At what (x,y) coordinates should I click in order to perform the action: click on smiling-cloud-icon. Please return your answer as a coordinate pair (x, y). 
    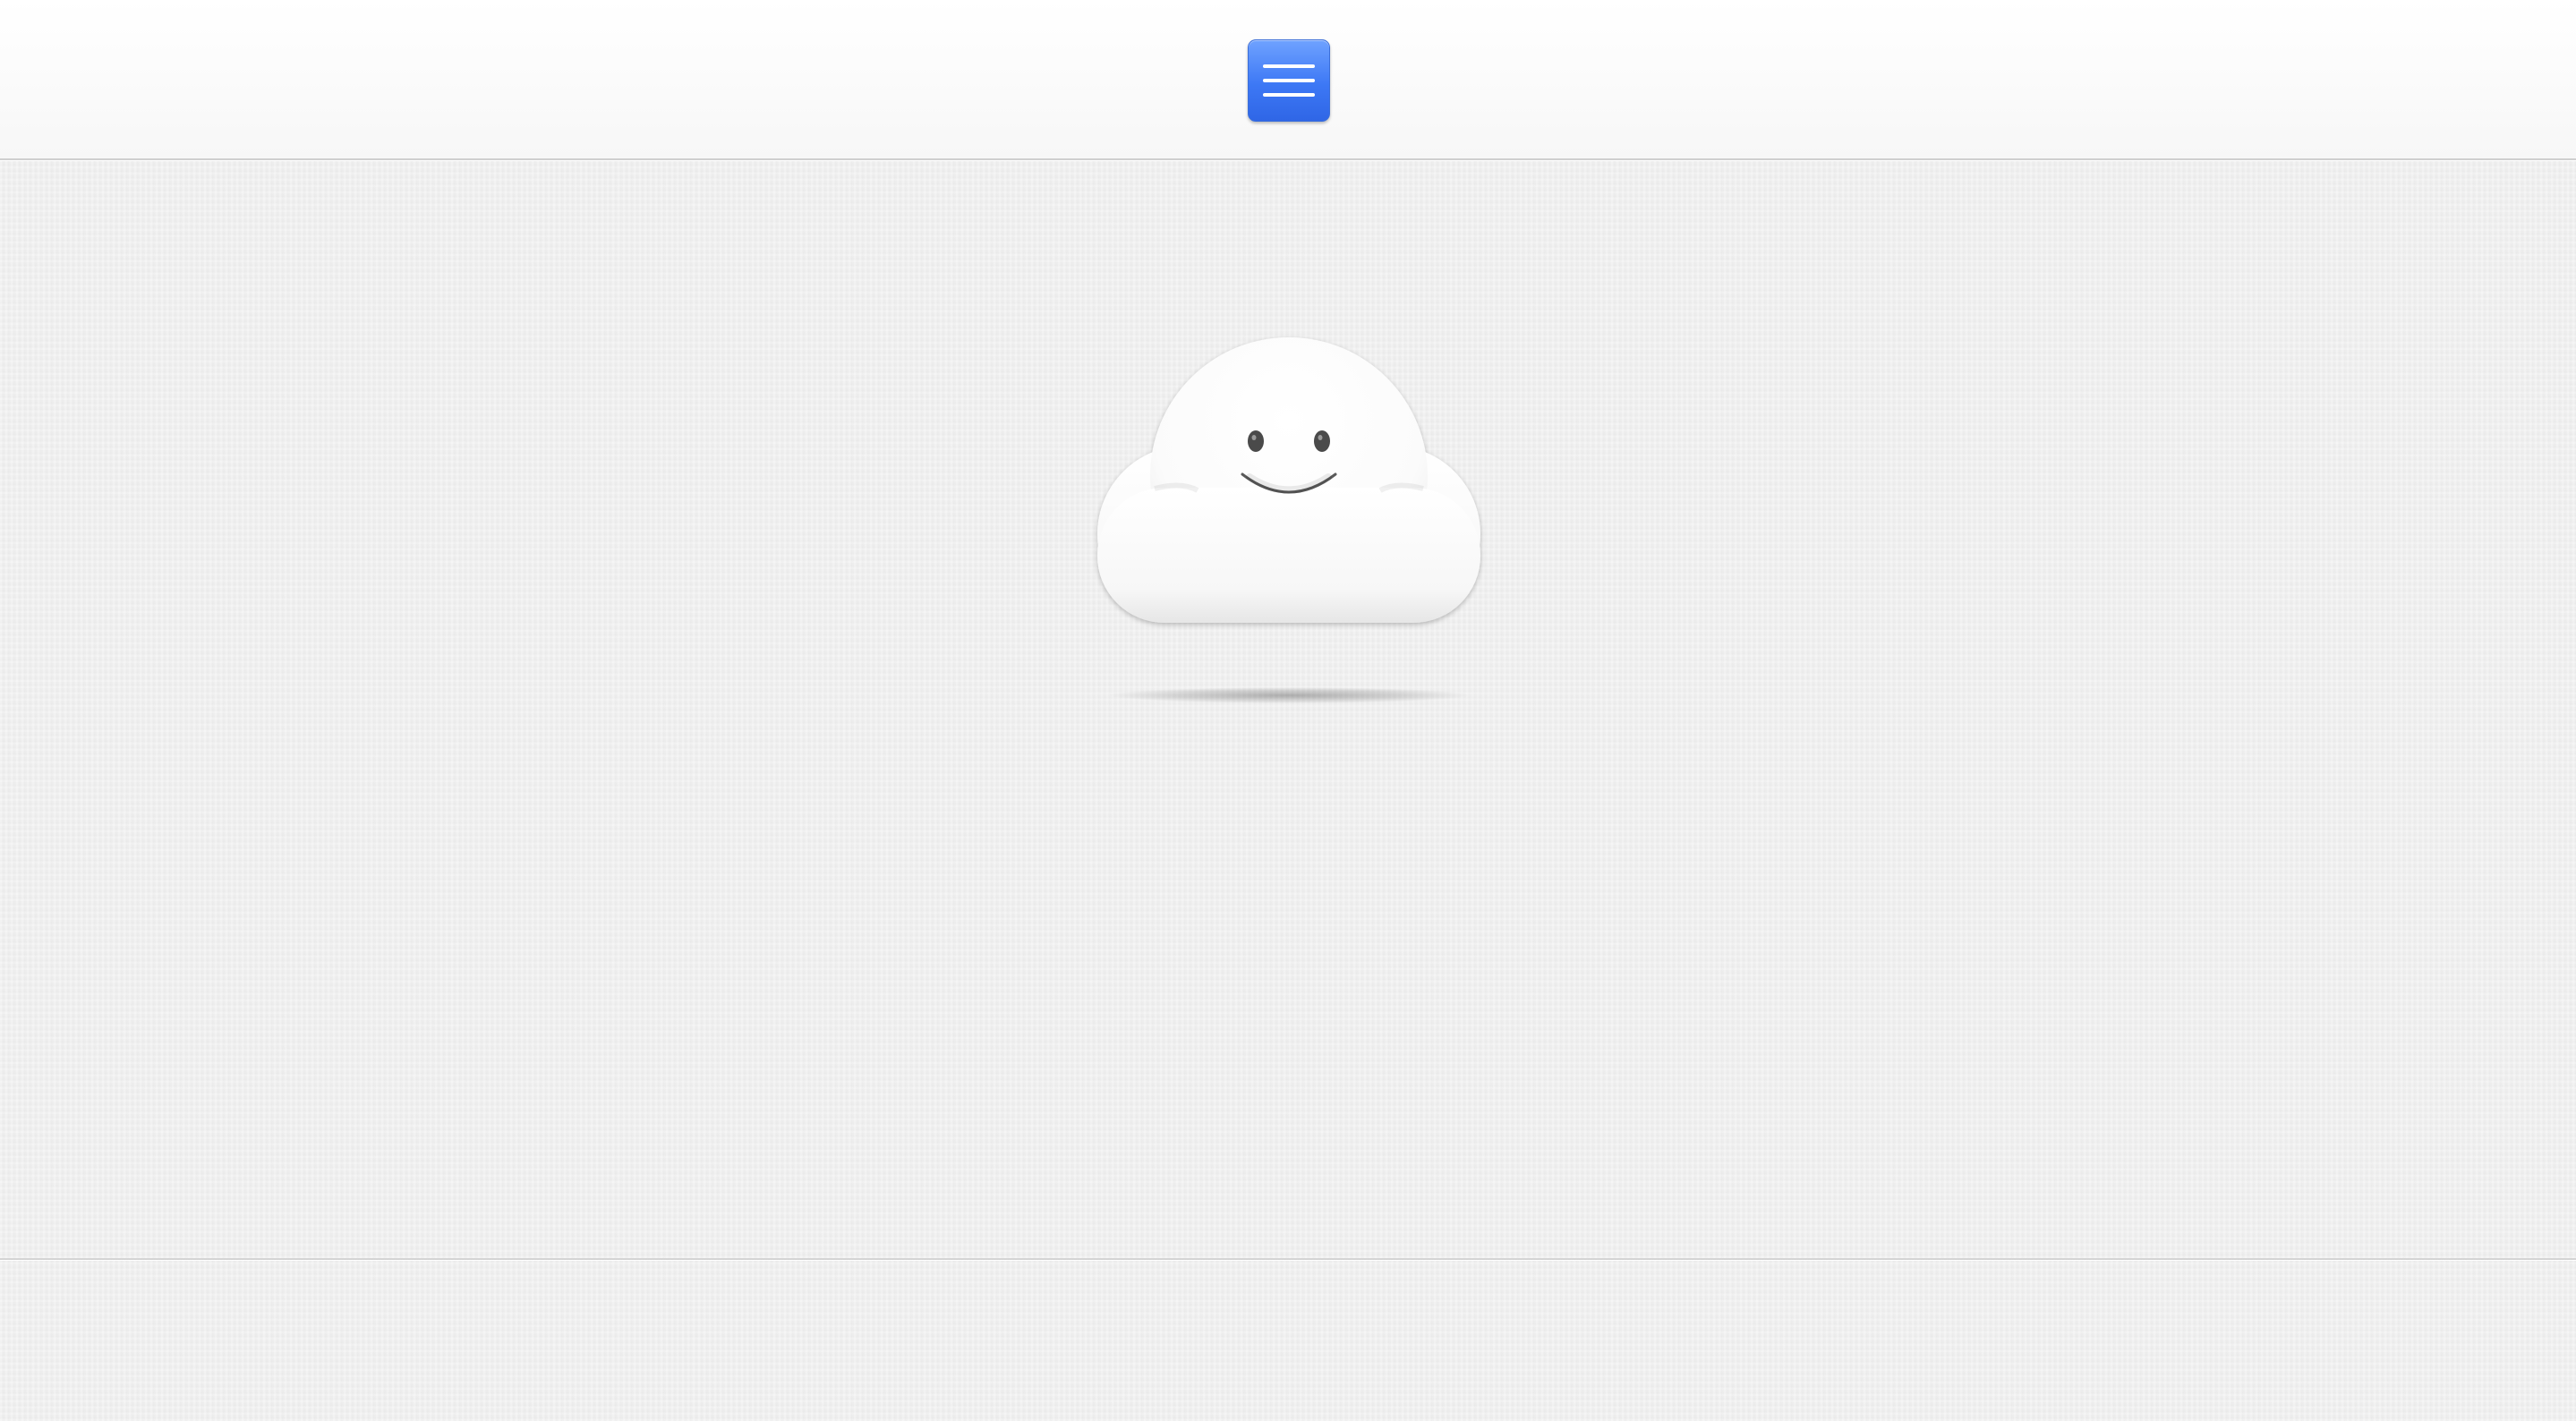
    Looking at the image, I should click on (1289, 528).